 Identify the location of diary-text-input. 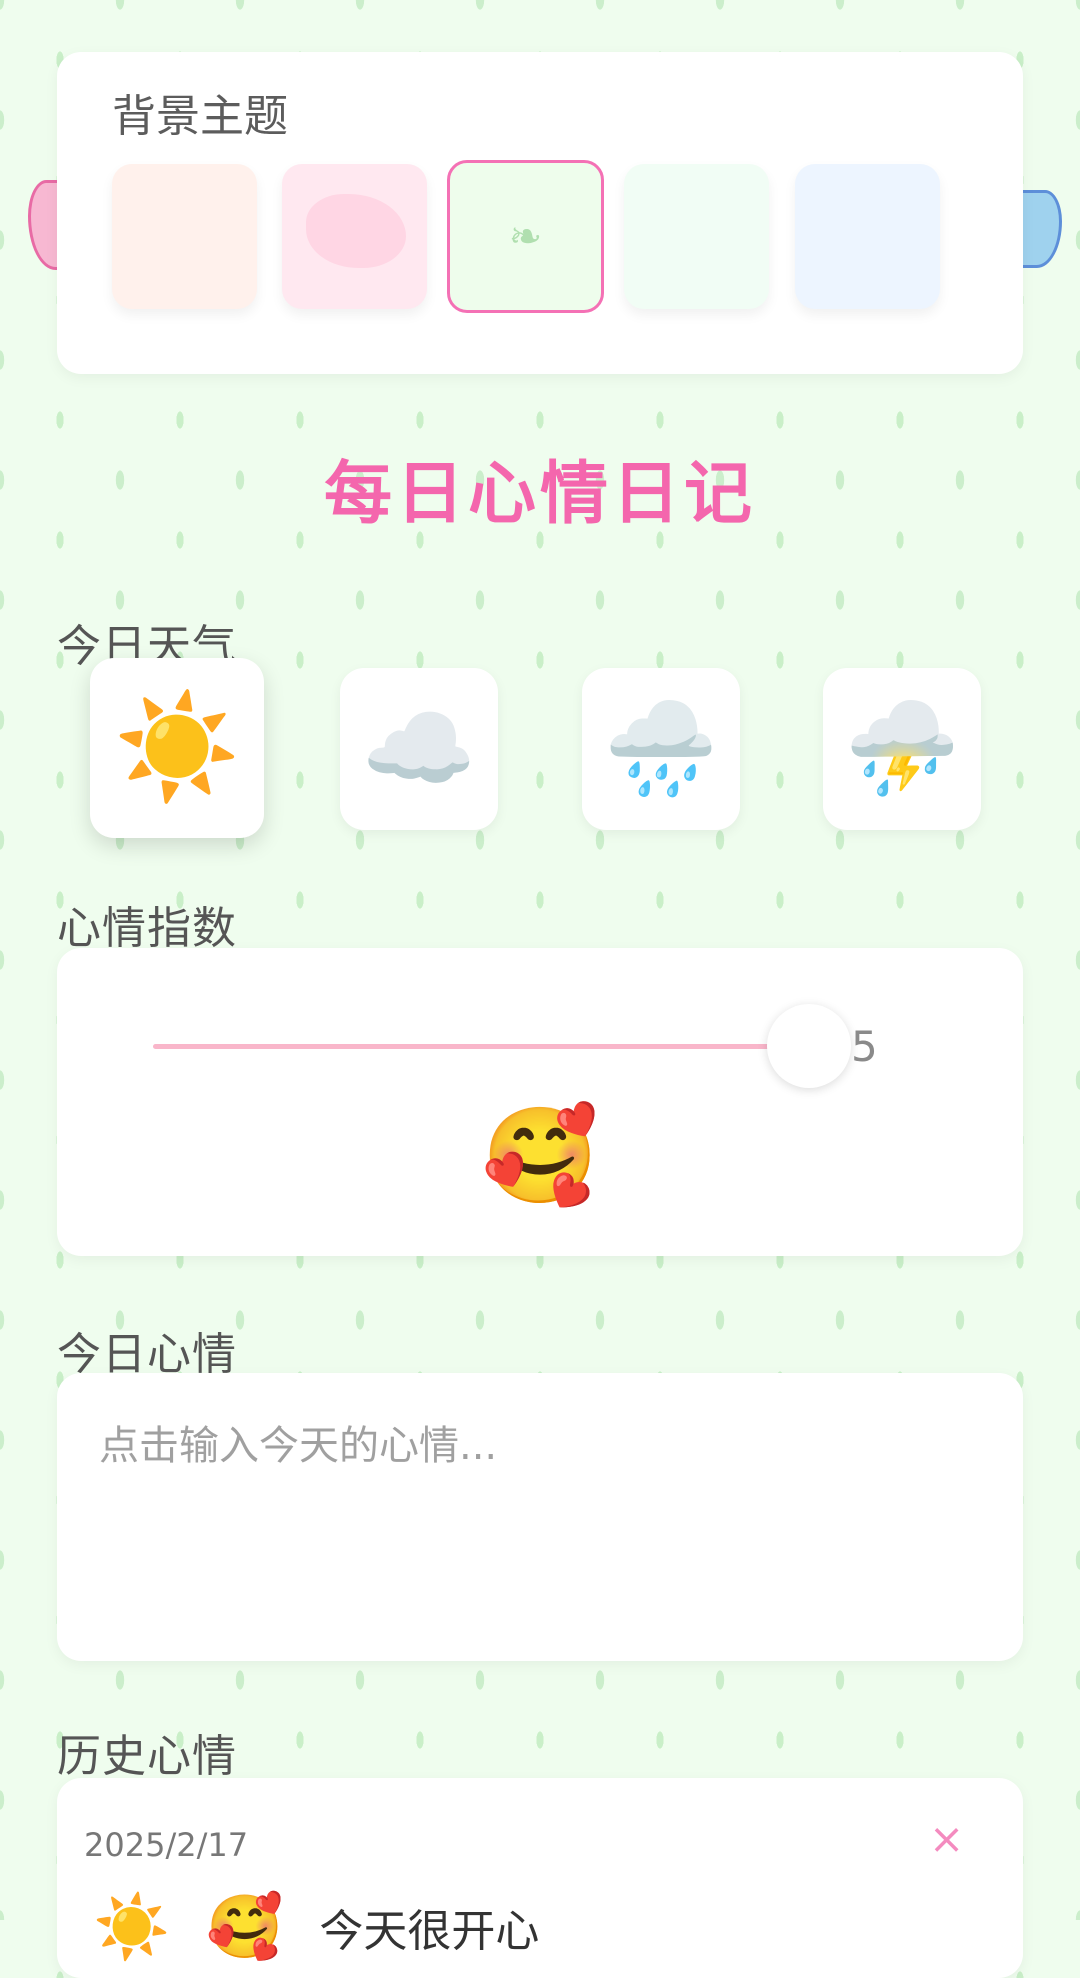
(540, 1517).